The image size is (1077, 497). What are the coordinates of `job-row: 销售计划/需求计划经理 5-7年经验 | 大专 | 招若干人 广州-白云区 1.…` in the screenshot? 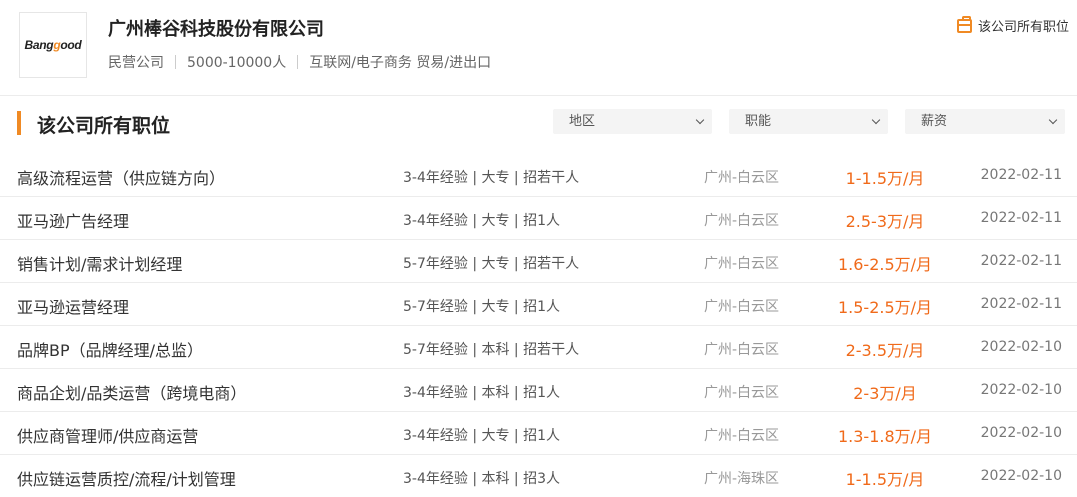 It's located at (538, 261).